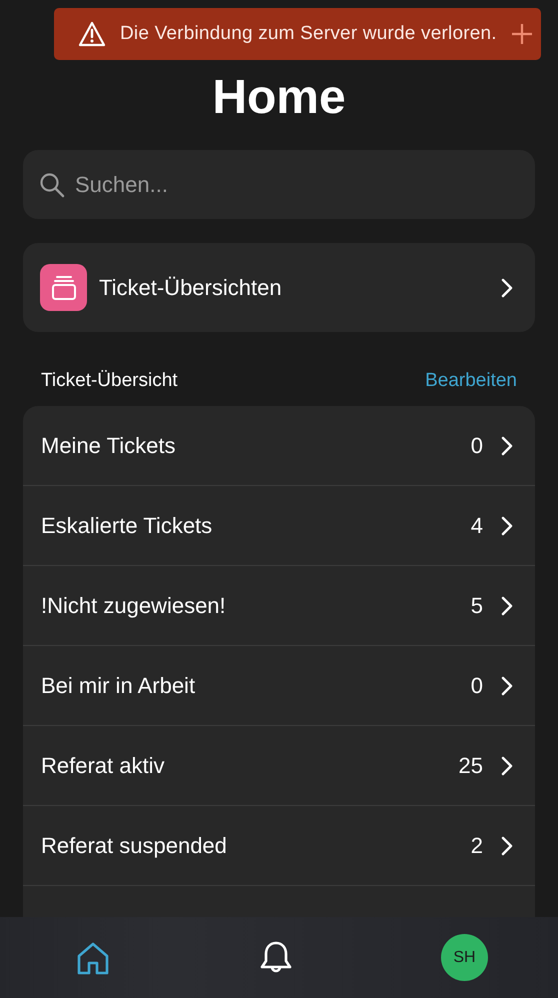 Image resolution: width=558 pixels, height=998 pixels. Describe the element at coordinates (279, 98) in the screenshot. I see `page-title: Home` at that location.